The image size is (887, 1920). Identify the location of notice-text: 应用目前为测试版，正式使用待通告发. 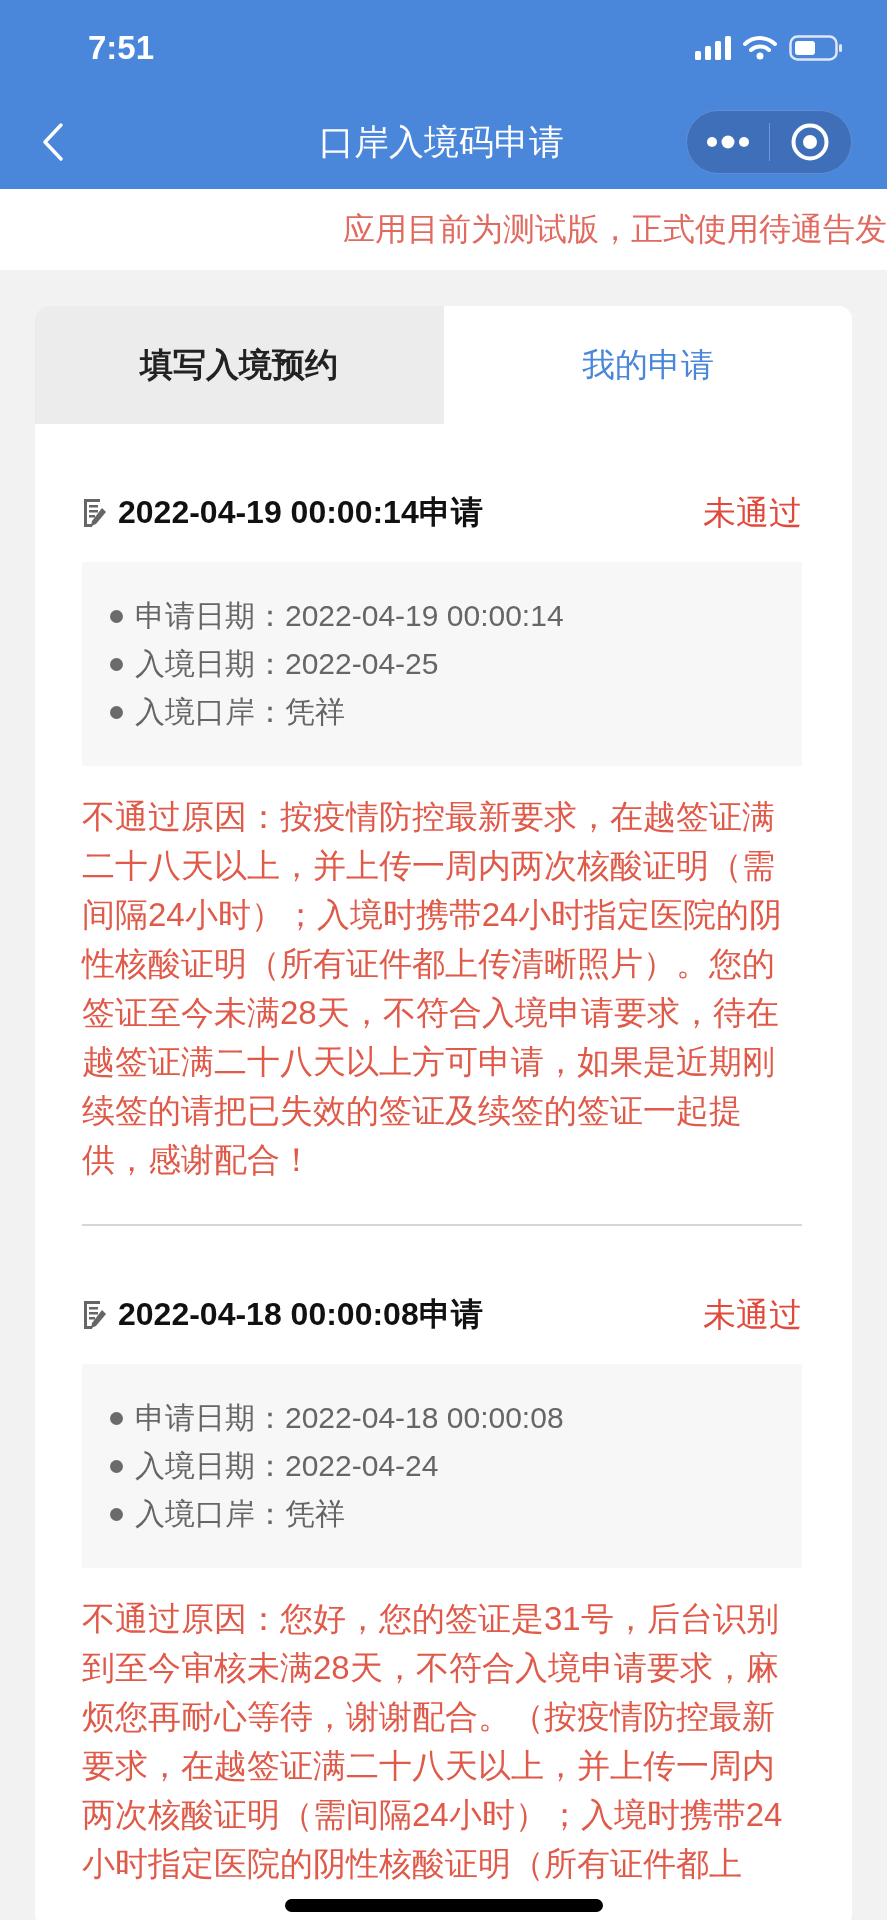
(615, 229).